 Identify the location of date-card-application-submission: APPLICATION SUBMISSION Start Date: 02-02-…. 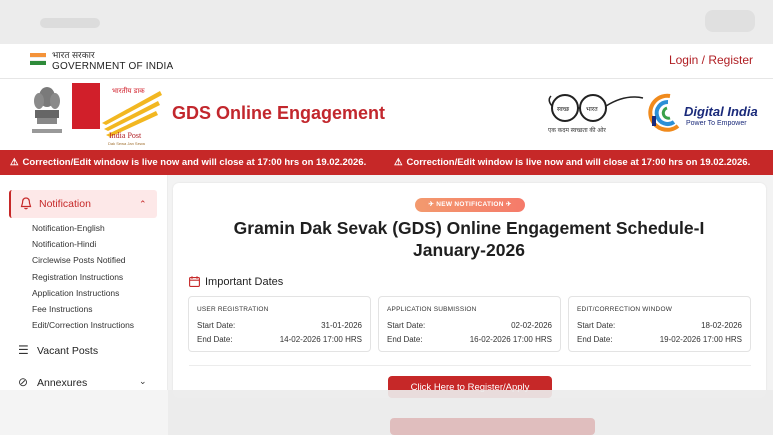
(469, 324).